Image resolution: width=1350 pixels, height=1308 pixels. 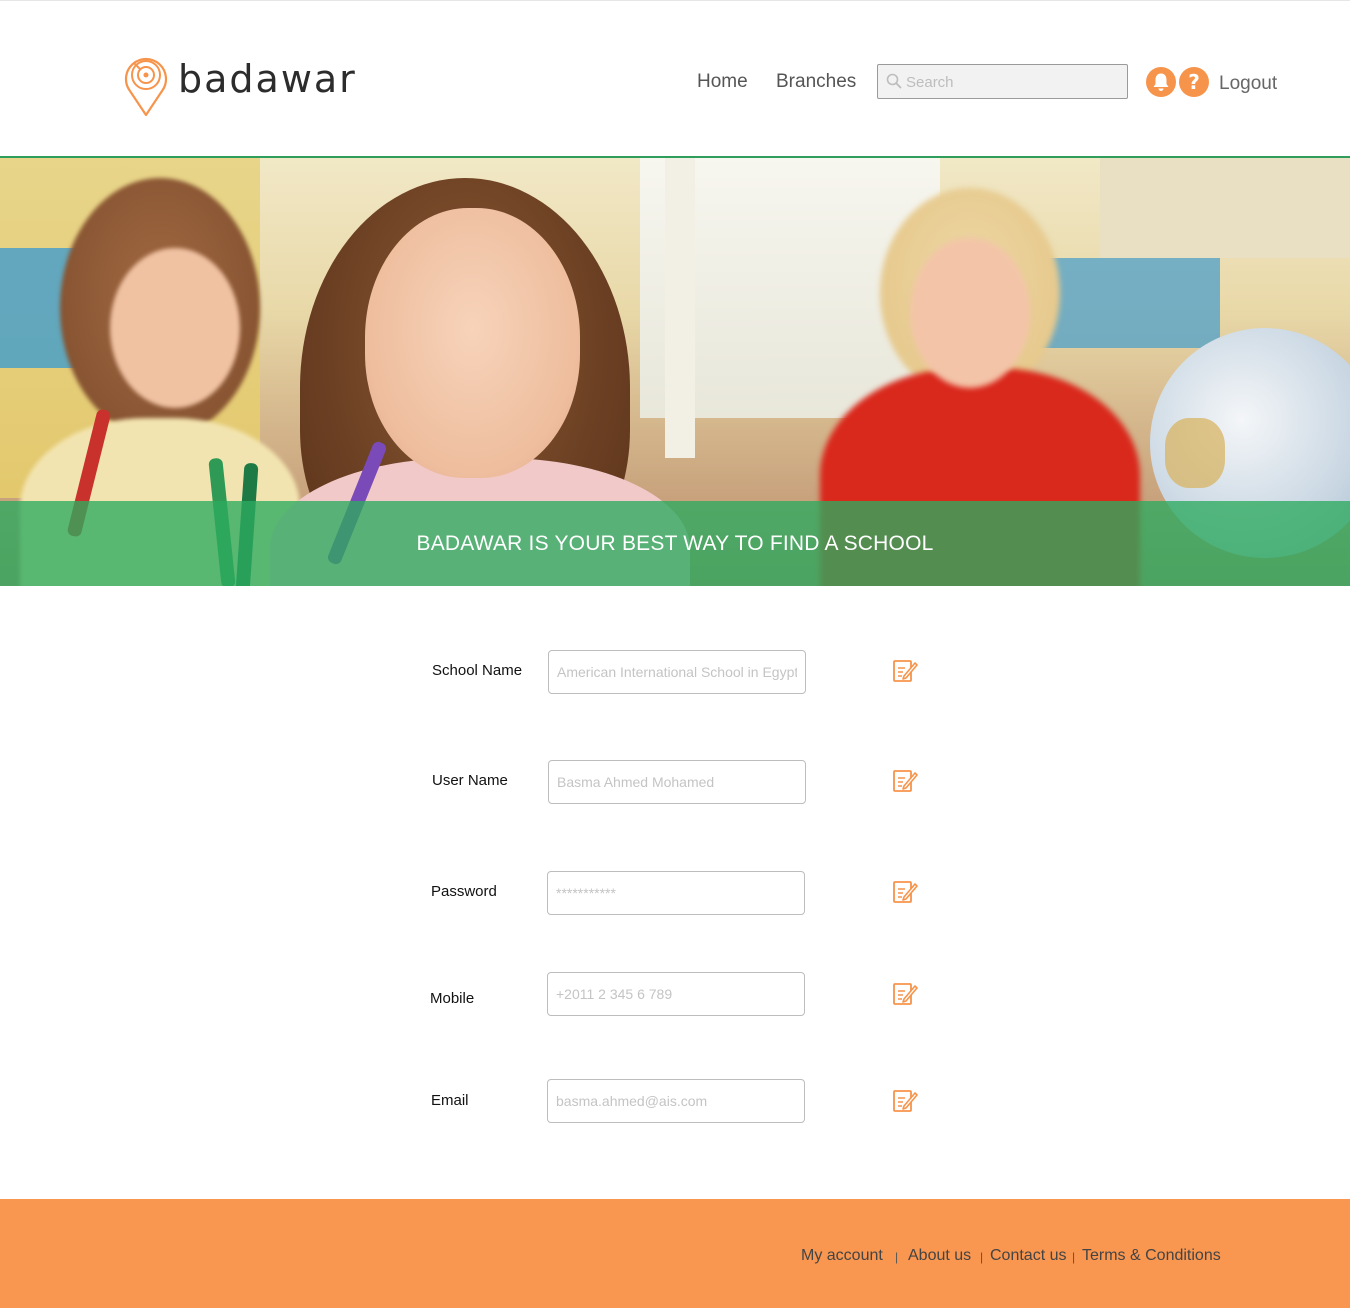 I want to click on brand-name: badawar, so click(x=267, y=79).